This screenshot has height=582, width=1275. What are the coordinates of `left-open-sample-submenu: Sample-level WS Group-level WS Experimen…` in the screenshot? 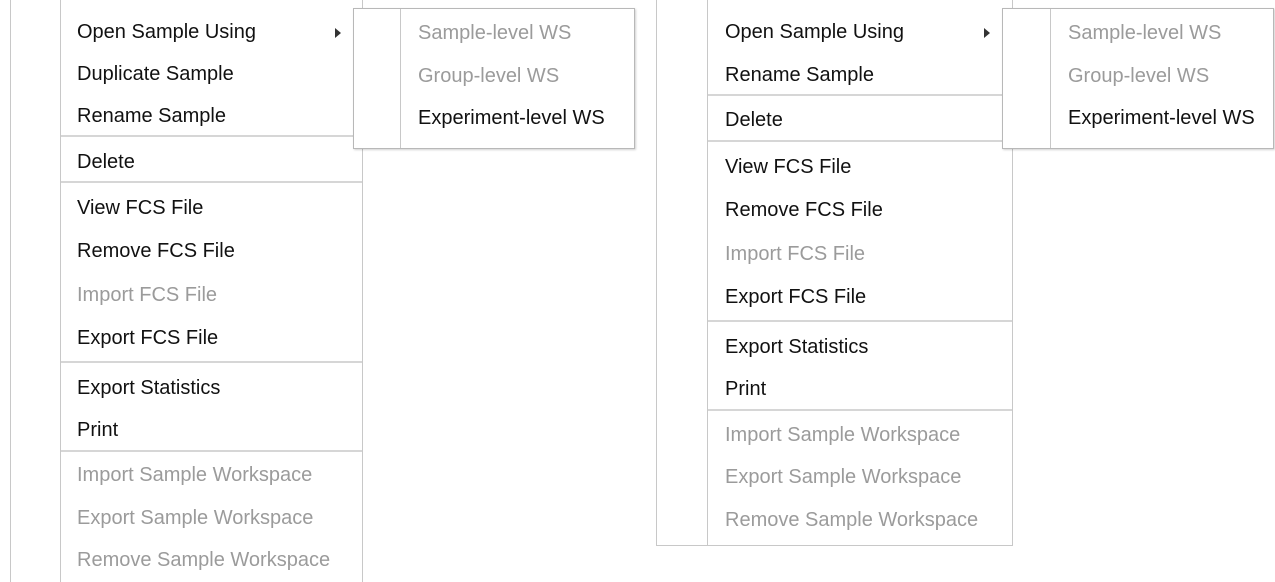 It's located at (494, 78).